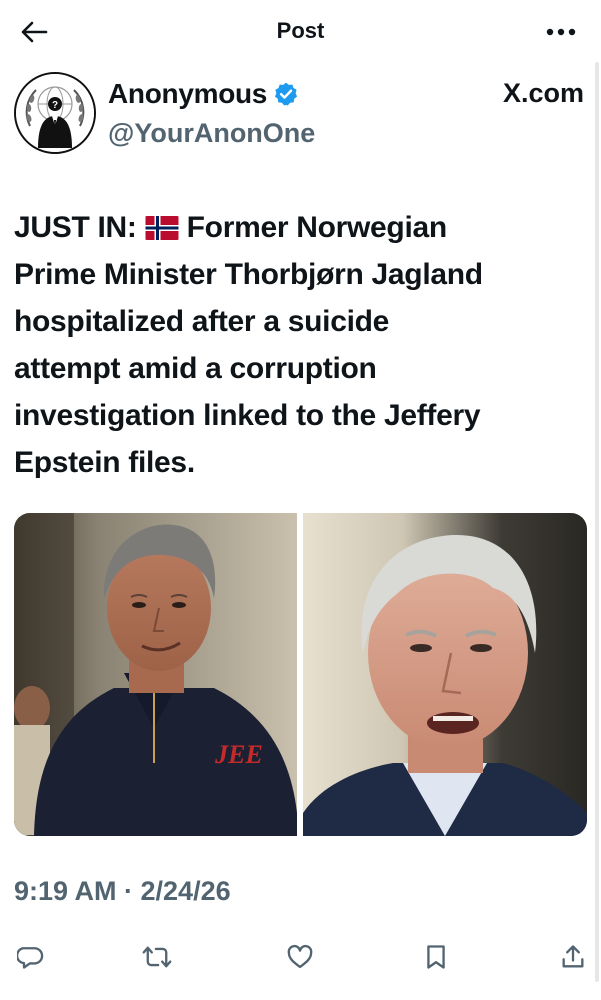  I want to click on more-horizontal-icon, so click(561, 32).